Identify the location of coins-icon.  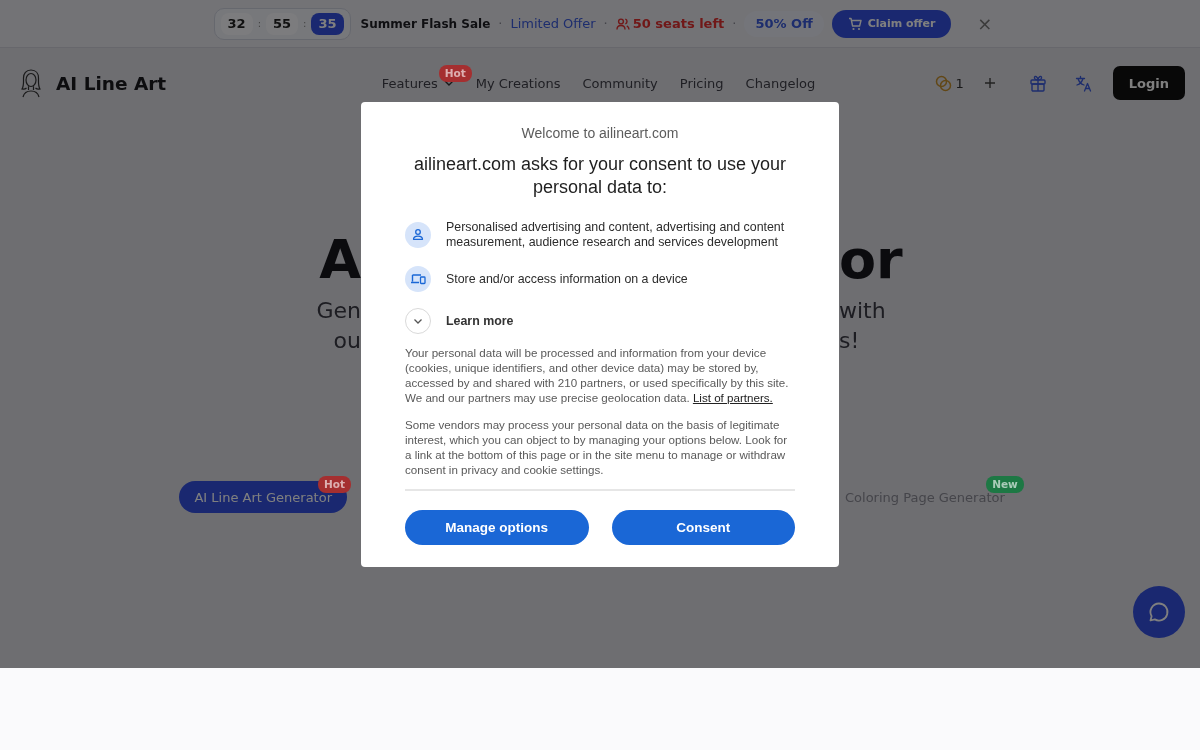
(944, 83).